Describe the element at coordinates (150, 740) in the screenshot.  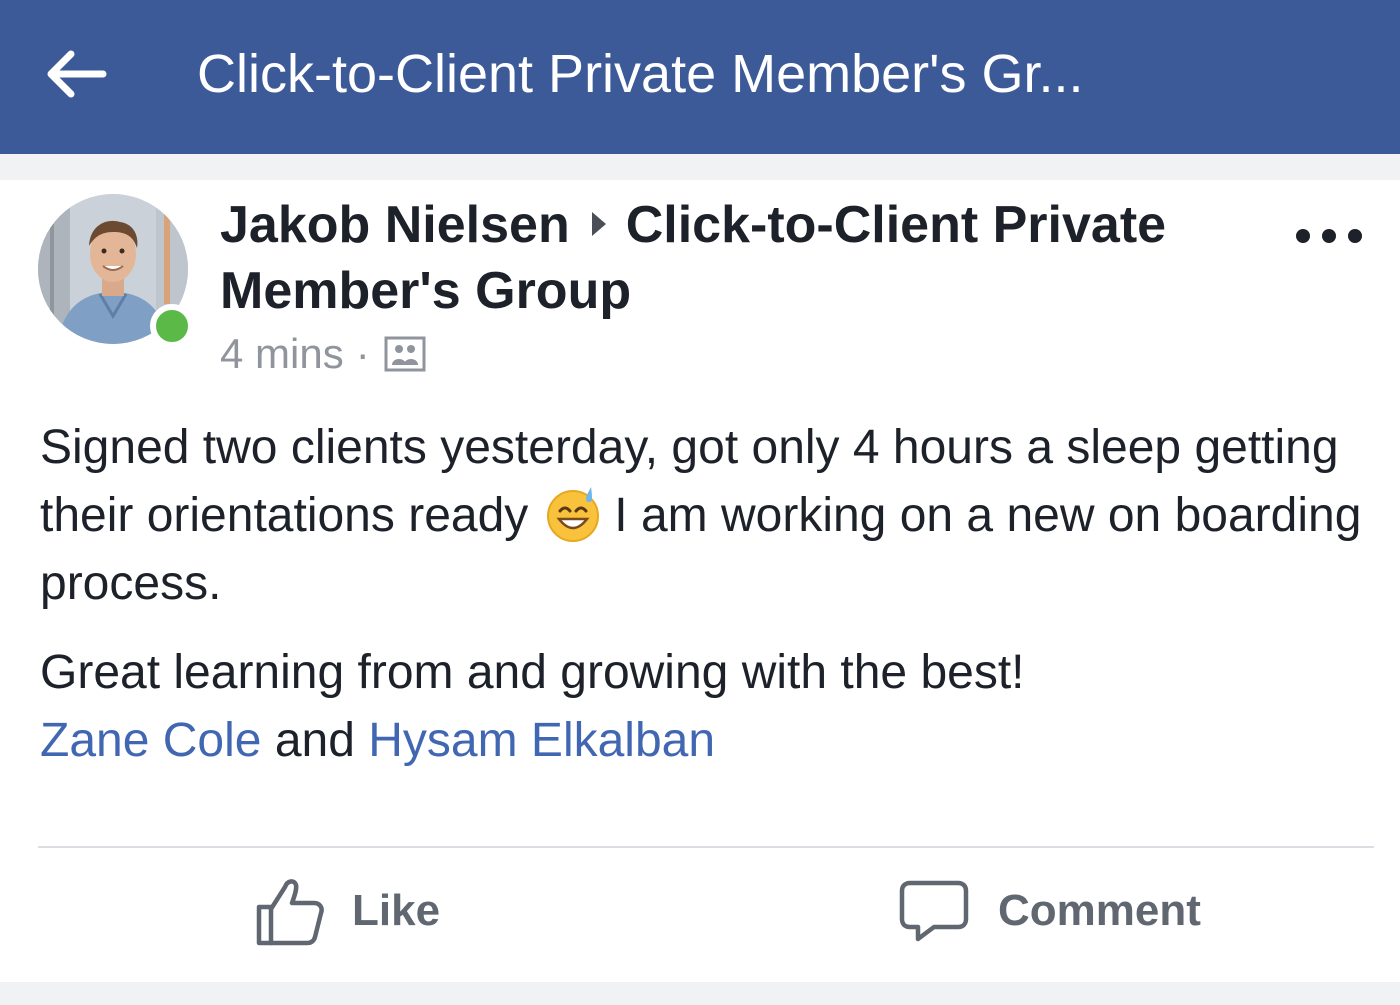
I see `mention-link-zane-cole: Zane Cole` at that location.